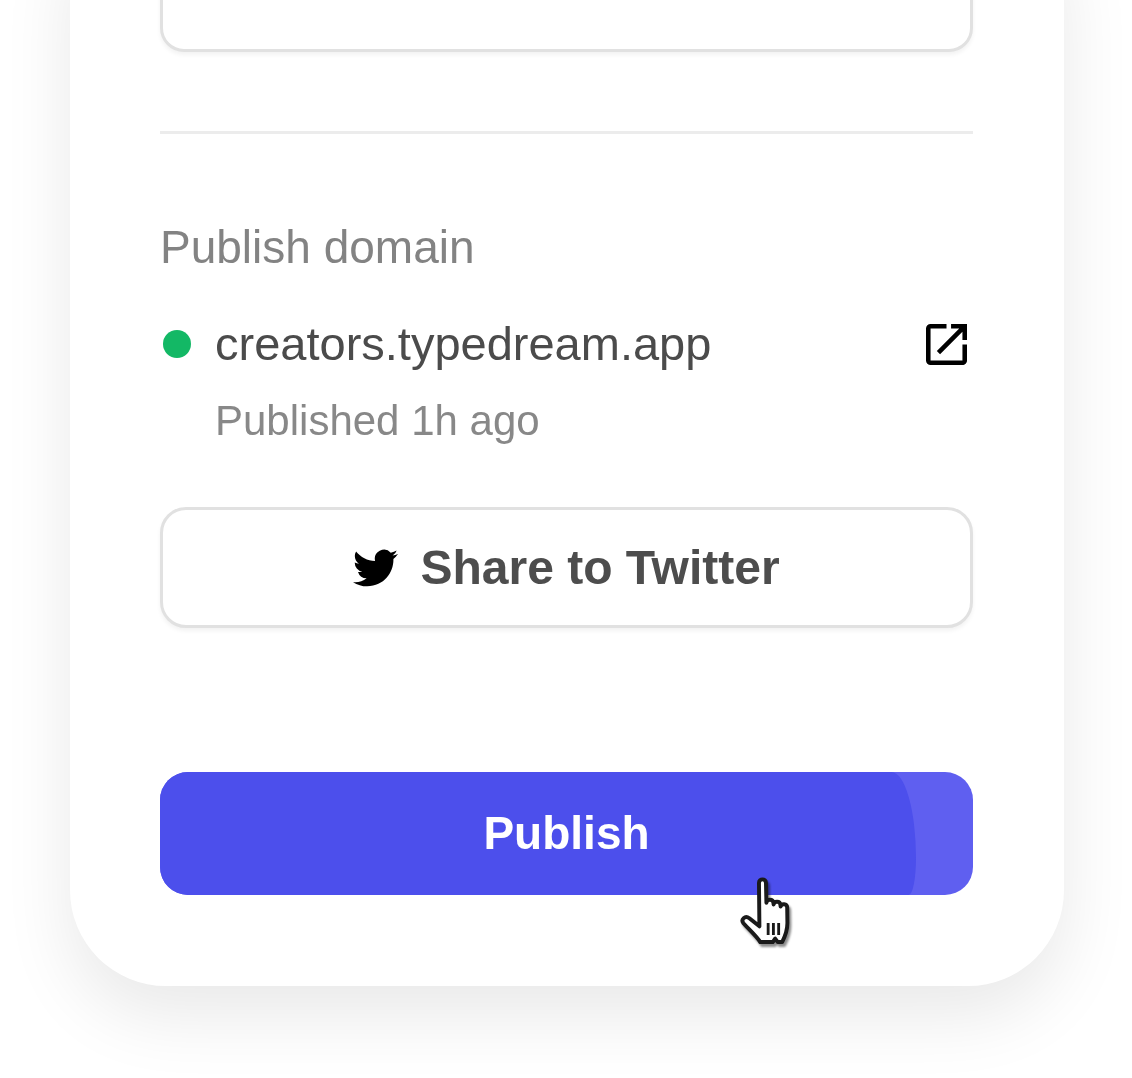 The width and height of the screenshot is (1132, 1078). What do you see at coordinates (376, 567) in the screenshot?
I see `bird-icon` at bounding box center [376, 567].